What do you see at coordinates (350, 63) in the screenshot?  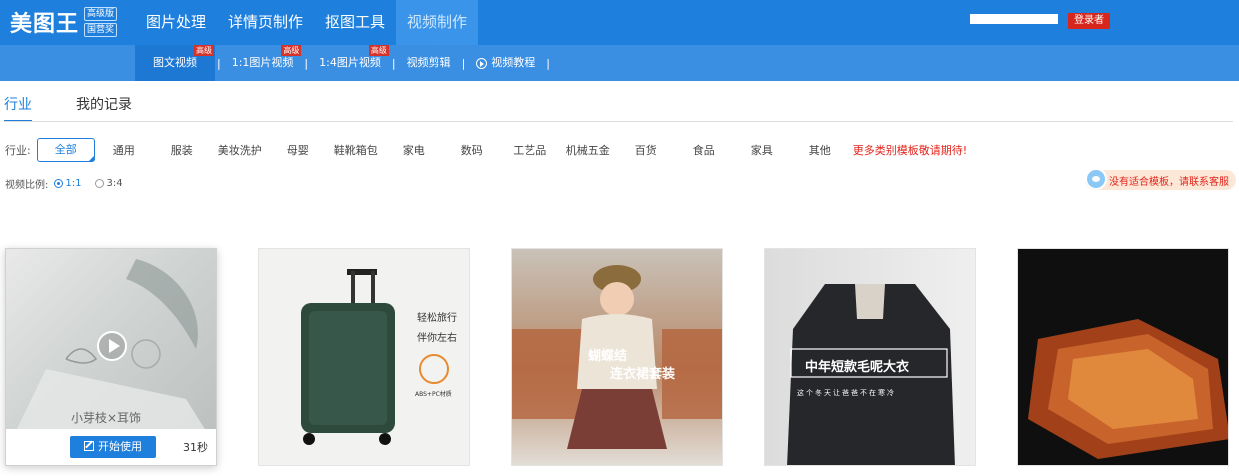 I see `subnav-1-4-video: 1:4图片视频 高级` at bounding box center [350, 63].